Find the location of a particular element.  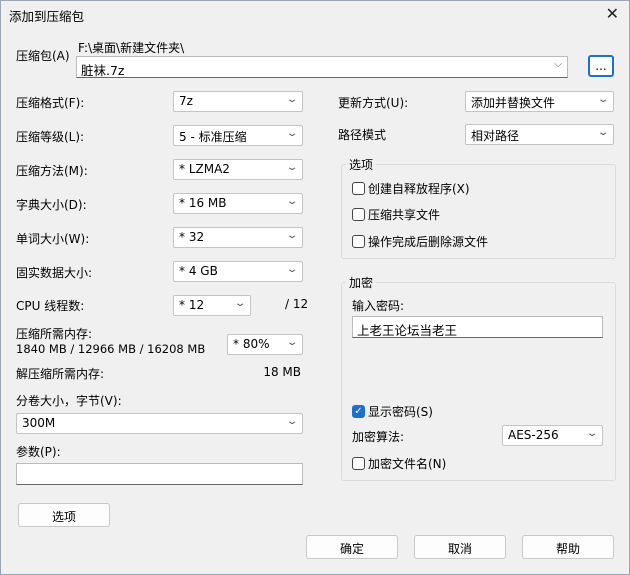

cpu-label: CPU 线程数: is located at coordinates (50, 306).